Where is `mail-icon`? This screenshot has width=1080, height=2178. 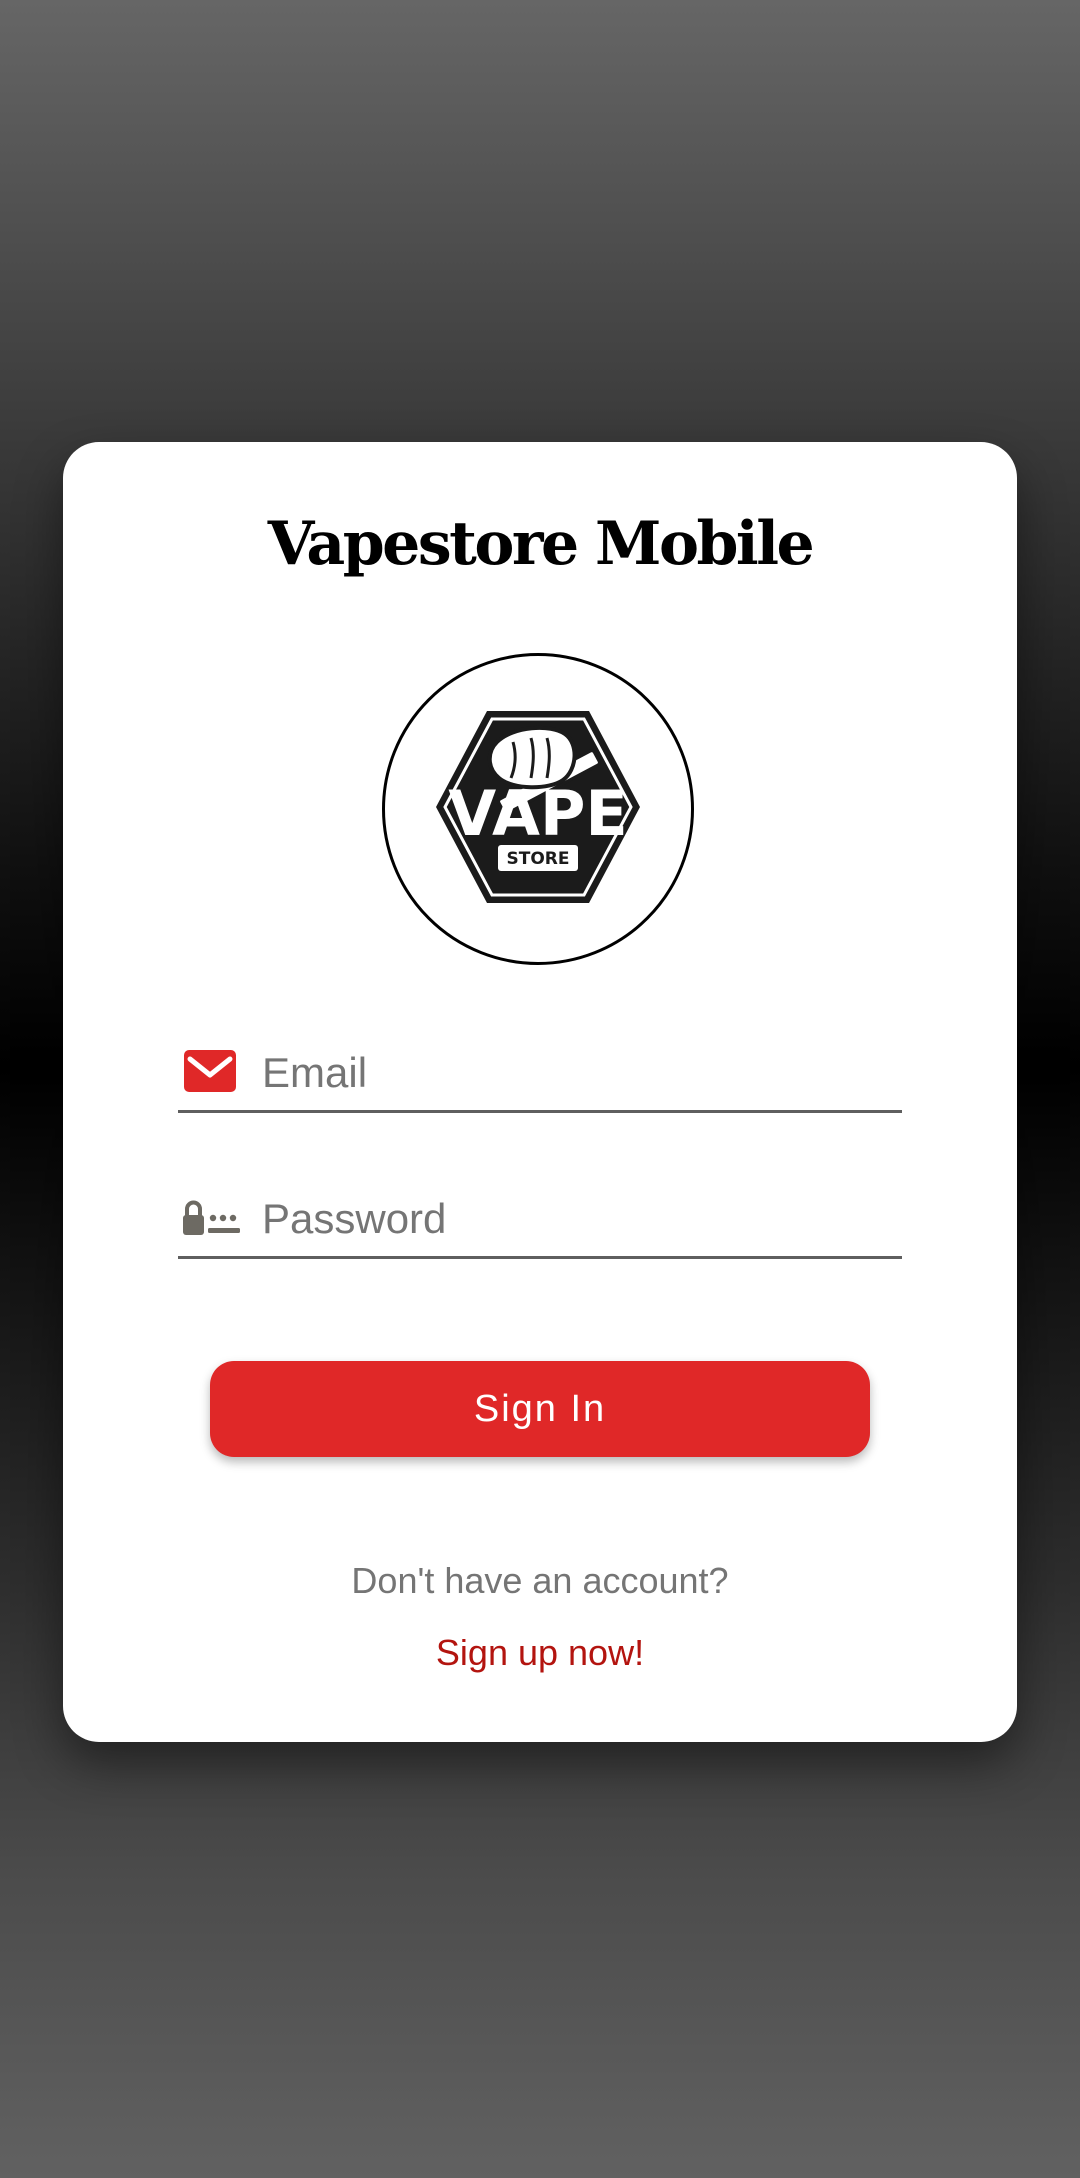 mail-icon is located at coordinates (210, 1073).